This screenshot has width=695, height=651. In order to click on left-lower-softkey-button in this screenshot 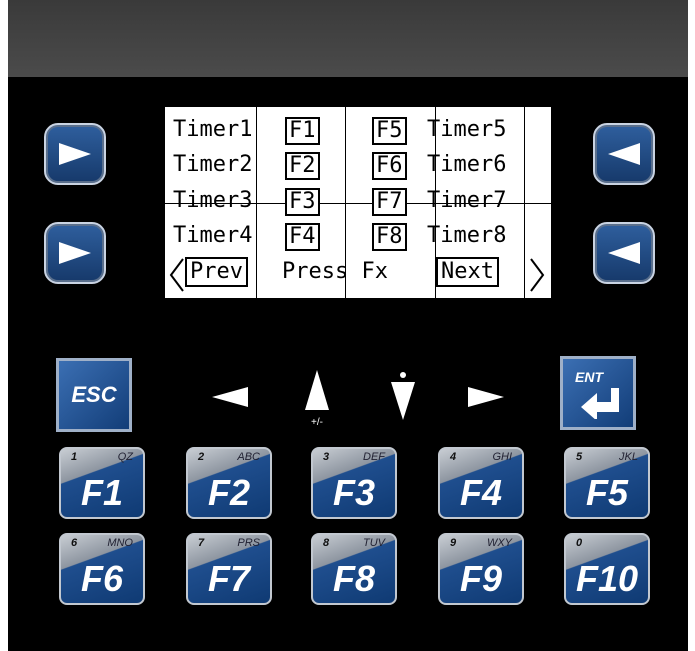, I will do `click(75, 253)`.